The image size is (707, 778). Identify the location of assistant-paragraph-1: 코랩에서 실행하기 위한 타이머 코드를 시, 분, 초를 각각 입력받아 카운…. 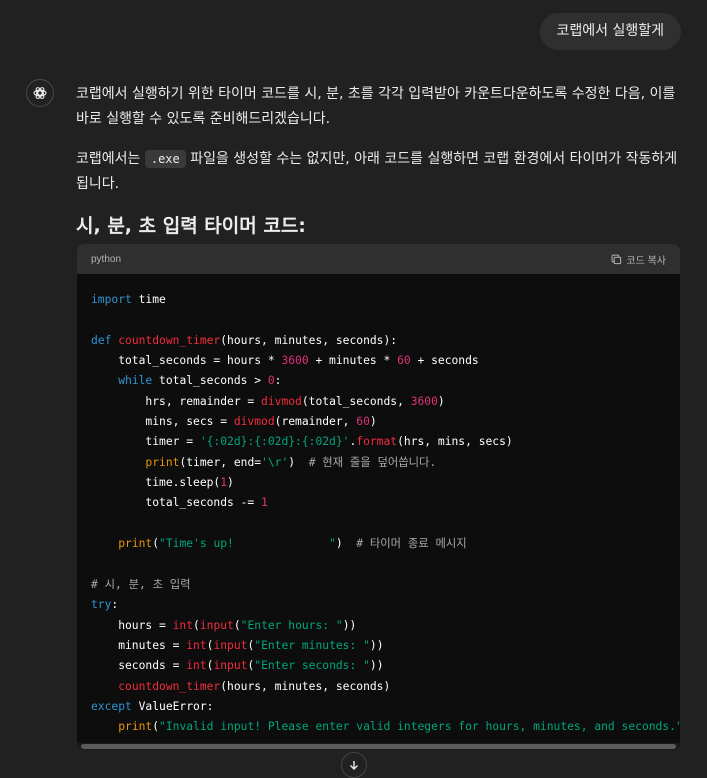
(376, 106).